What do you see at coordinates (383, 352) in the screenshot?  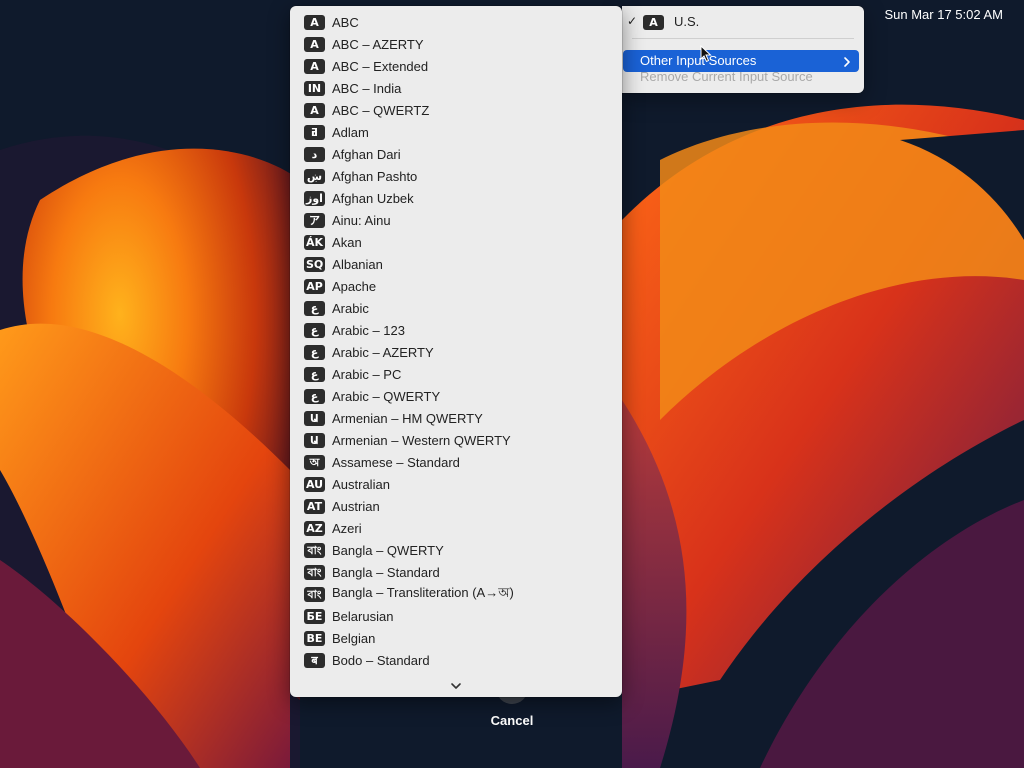 I see `input-source-label: Arabic – AZERTY` at bounding box center [383, 352].